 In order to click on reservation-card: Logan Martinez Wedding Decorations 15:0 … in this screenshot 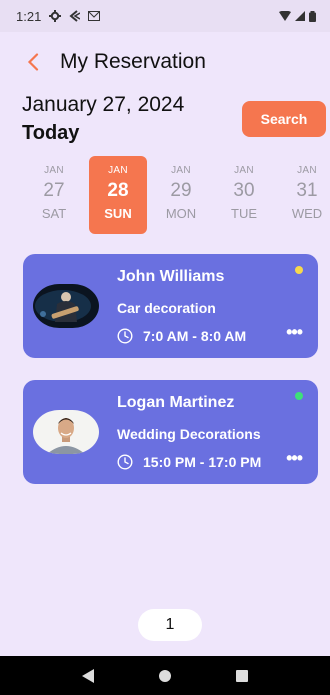, I will do `click(170, 432)`.